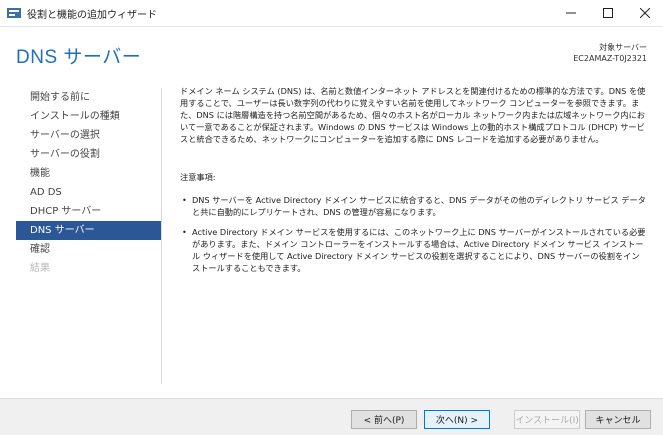 Image resolution: width=663 pixels, height=435 pixels. What do you see at coordinates (457, 419) in the screenshot?
I see `next-button: 次へ(N) >` at bounding box center [457, 419].